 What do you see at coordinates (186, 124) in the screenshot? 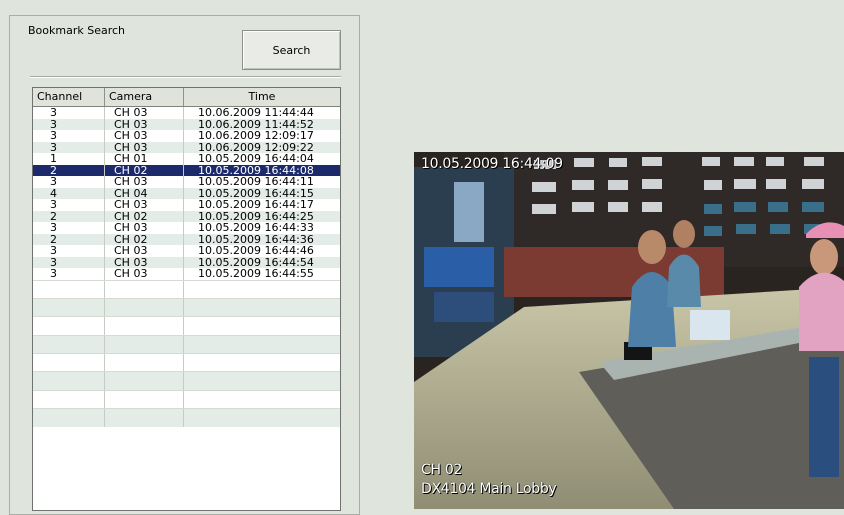
I see `table-row: 3 CH 03 10.06.2009 11:44:52` at bounding box center [186, 124].